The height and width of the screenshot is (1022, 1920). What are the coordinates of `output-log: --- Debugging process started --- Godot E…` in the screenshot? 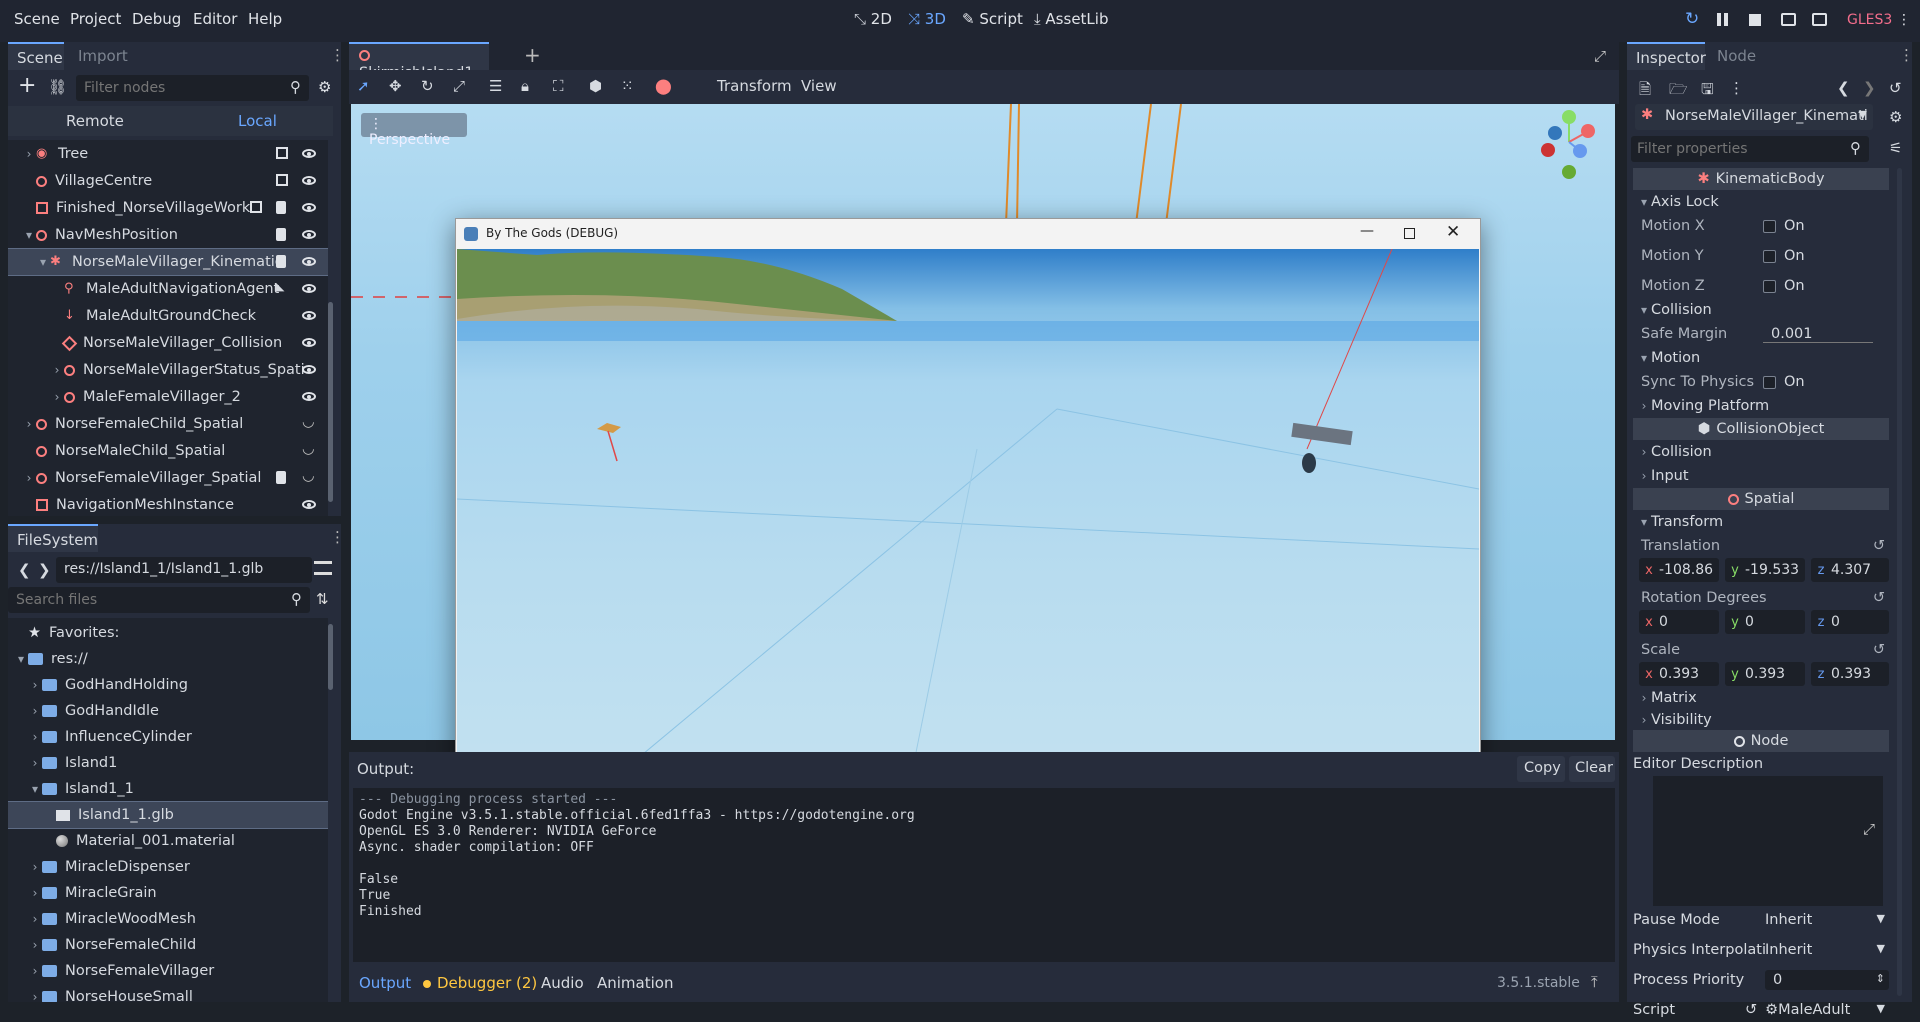 It's located at (984, 875).